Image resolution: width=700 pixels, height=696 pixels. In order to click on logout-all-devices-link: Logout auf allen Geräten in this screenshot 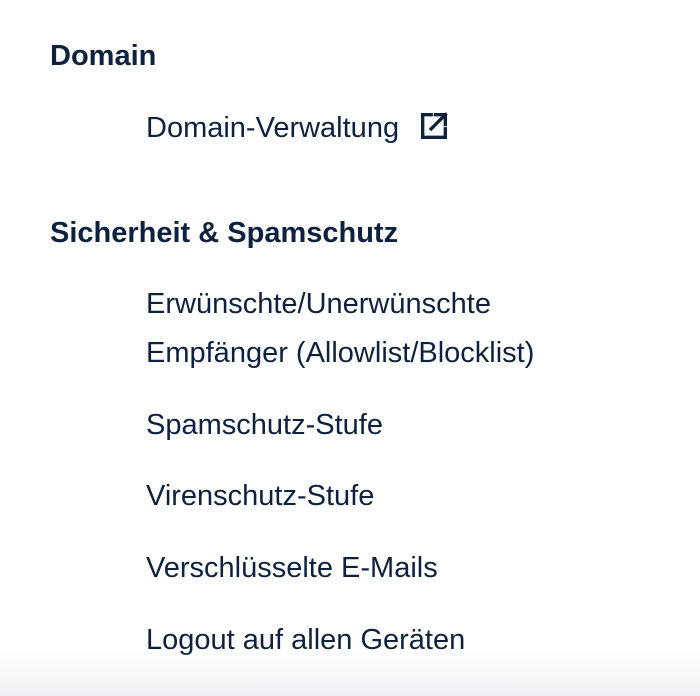, I will do `click(305, 640)`.